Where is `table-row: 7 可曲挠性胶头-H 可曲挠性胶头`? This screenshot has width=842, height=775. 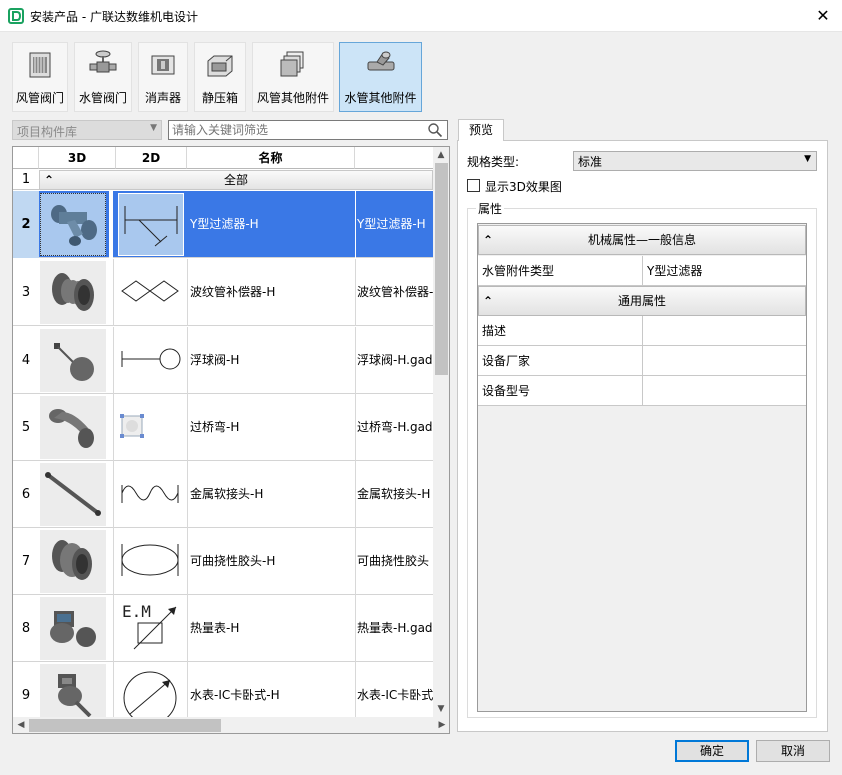 table-row: 7 可曲挠性胶头-H 可曲挠性胶头 is located at coordinates (223, 561).